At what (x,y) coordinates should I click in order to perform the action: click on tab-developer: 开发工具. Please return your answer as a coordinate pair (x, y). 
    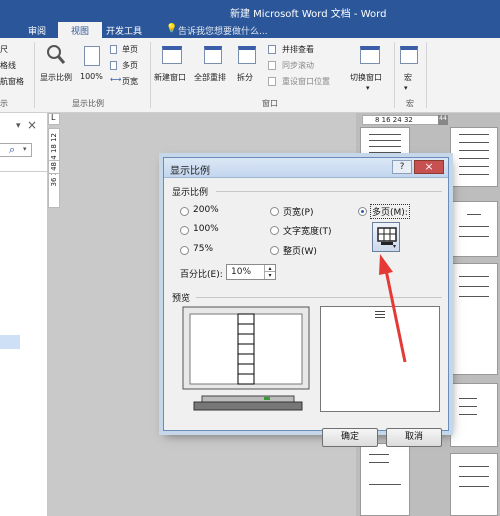
    Looking at the image, I should click on (124, 30).